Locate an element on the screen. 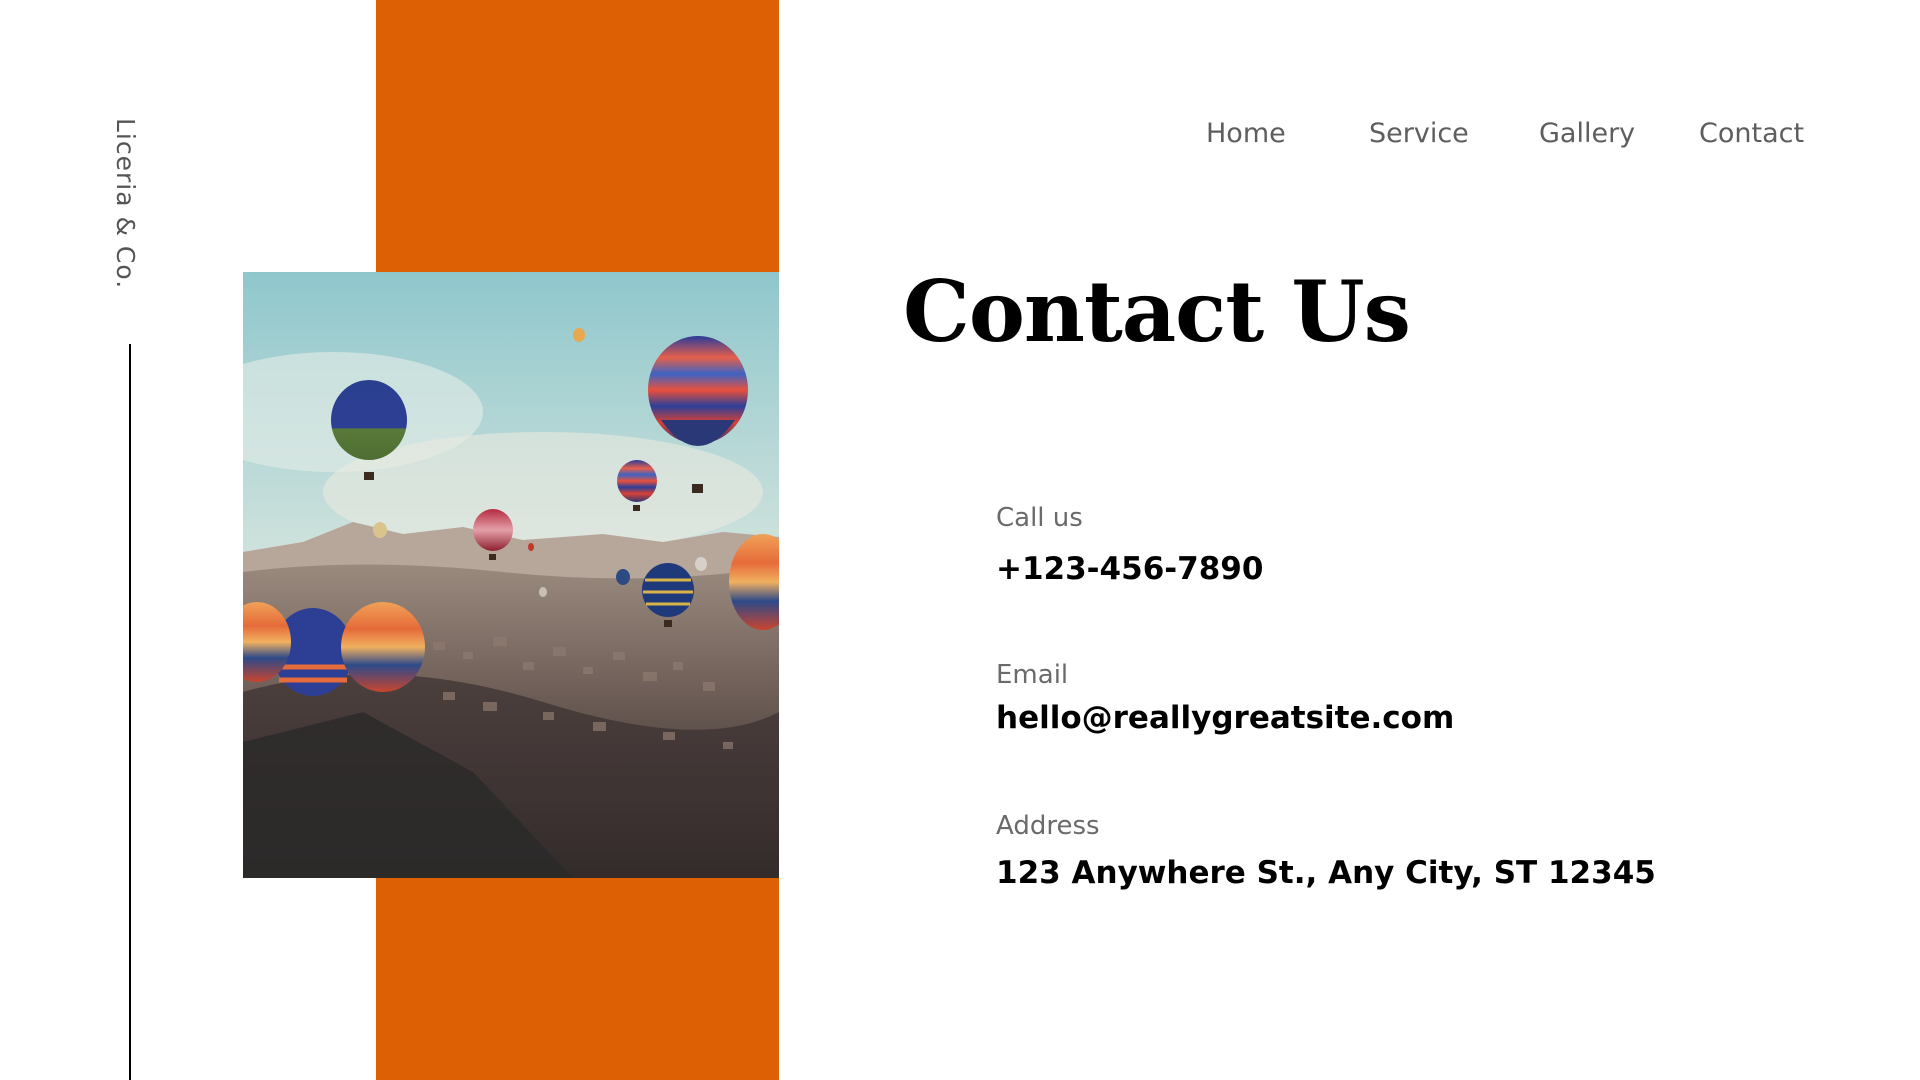 The width and height of the screenshot is (1920, 1080). nav-service: Service is located at coordinates (1419, 133).